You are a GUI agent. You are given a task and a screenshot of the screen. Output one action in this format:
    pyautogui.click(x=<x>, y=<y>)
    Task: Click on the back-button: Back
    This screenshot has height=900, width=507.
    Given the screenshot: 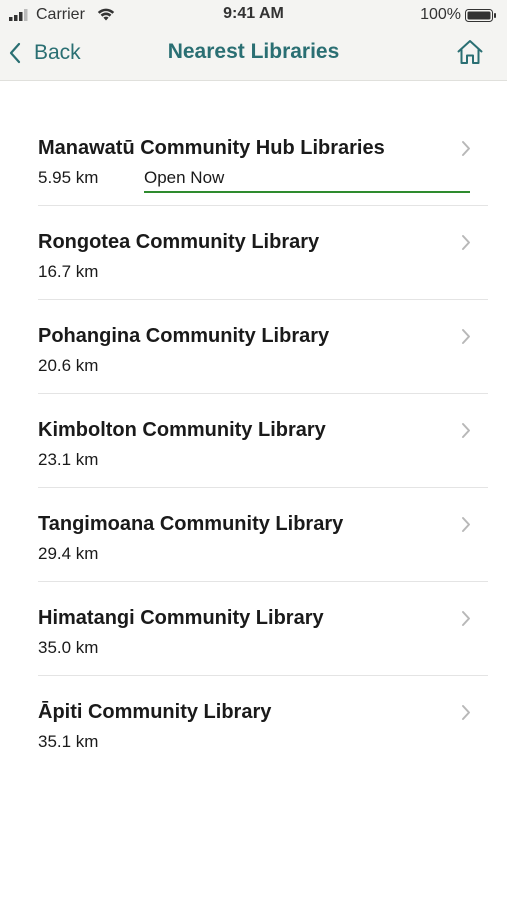 What is the action you would take?
    pyautogui.click(x=44, y=53)
    